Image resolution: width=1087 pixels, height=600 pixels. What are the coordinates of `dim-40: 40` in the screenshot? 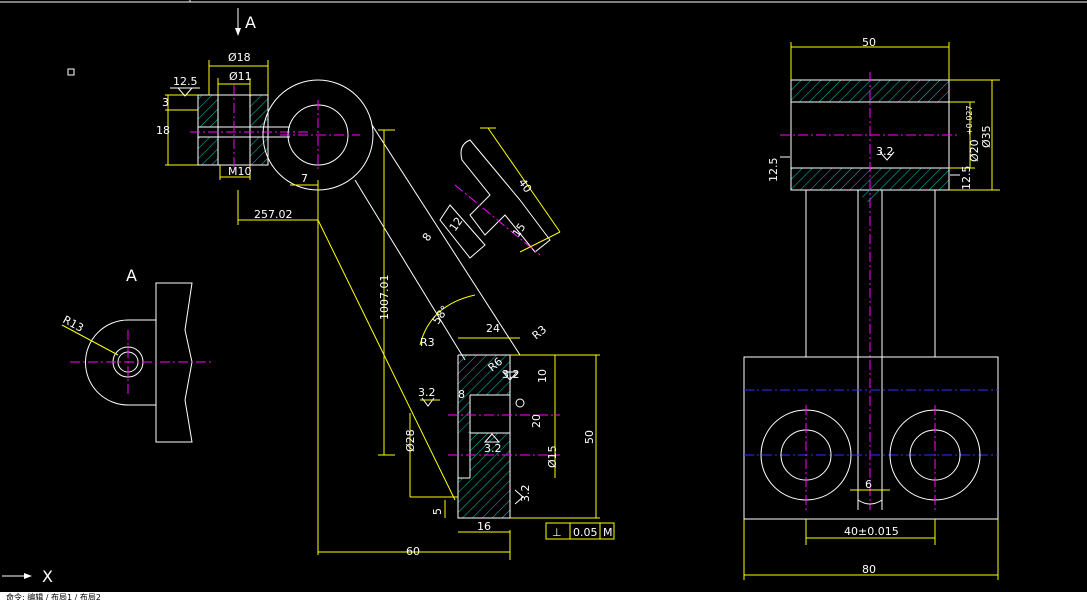 It's located at (525, 185).